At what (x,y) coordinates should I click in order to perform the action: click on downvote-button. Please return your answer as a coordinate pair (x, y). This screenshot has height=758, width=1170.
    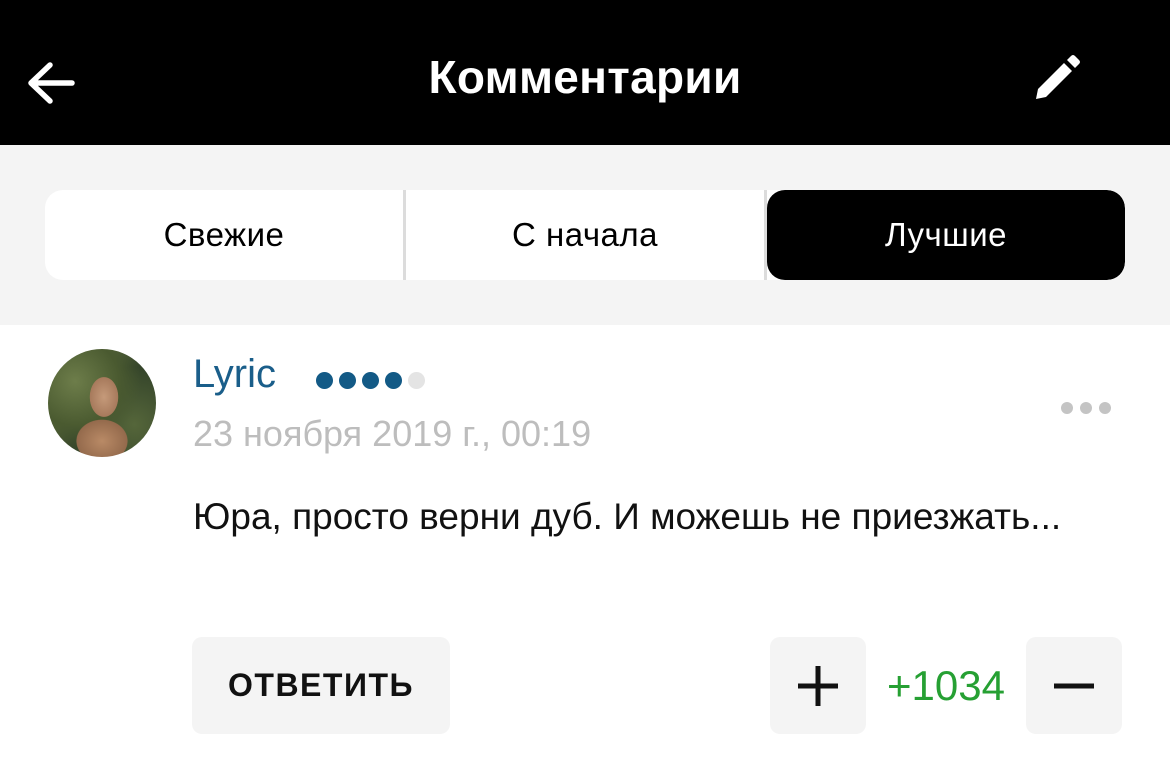
    Looking at the image, I should click on (1074, 685).